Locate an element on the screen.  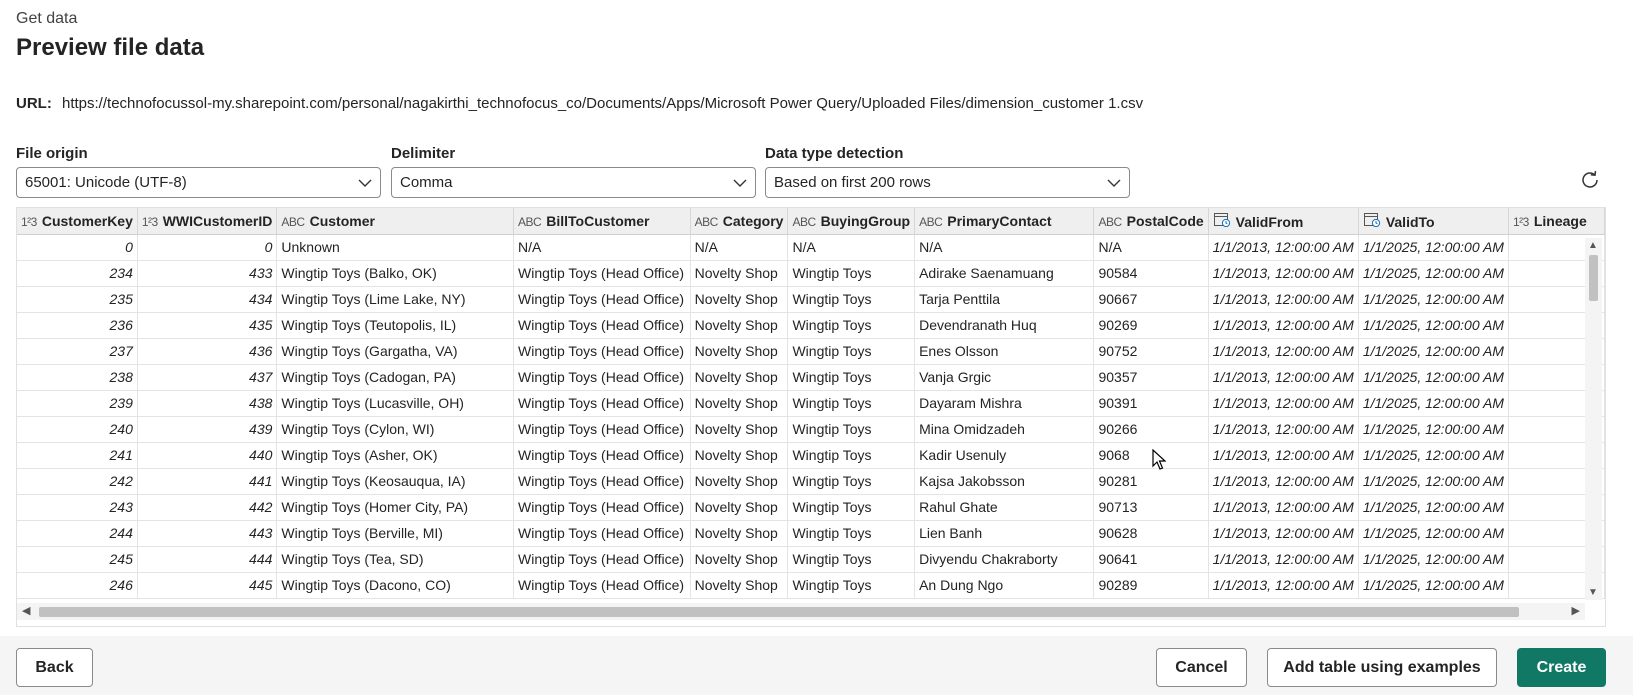
column-header-billtocustomer: ABC BillToCustomer is located at coordinates (602, 221).